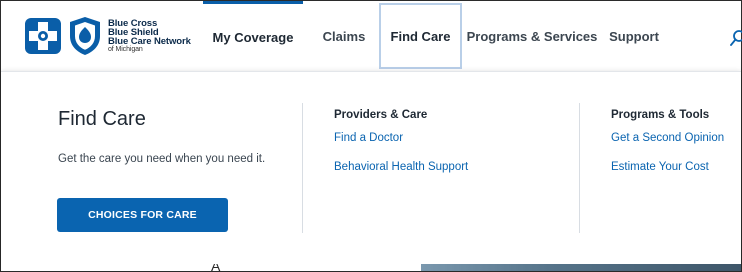 Image resolution: width=742 pixels, height=272 pixels. I want to click on find-a-doctor-link: Find a Doctor, so click(368, 138).